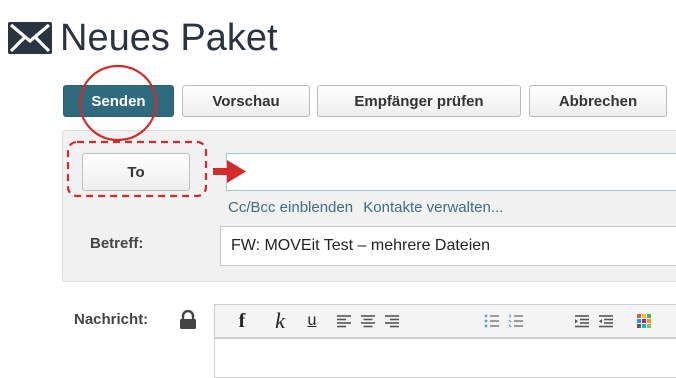 The width and height of the screenshot is (676, 378). What do you see at coordinates (137, 169) in the screenshot?
I see `red-dashed-box` at bounding box center [137, 169].